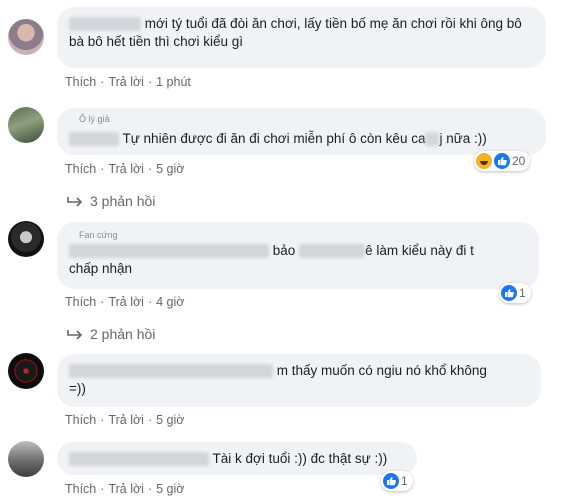 The image size is (580, 499). Describe the element at coordinates (419, 250) in the screenshot. I see `comment-text-continued: ê làm kiểu này đi t` at that location.